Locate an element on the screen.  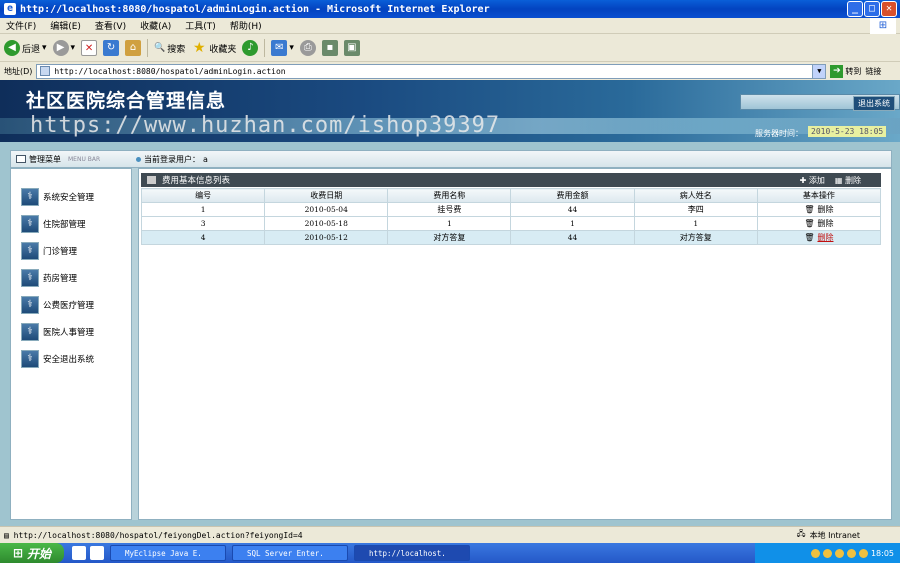
col-fee-name: 费用名称 is located at coordinates (449, 195).